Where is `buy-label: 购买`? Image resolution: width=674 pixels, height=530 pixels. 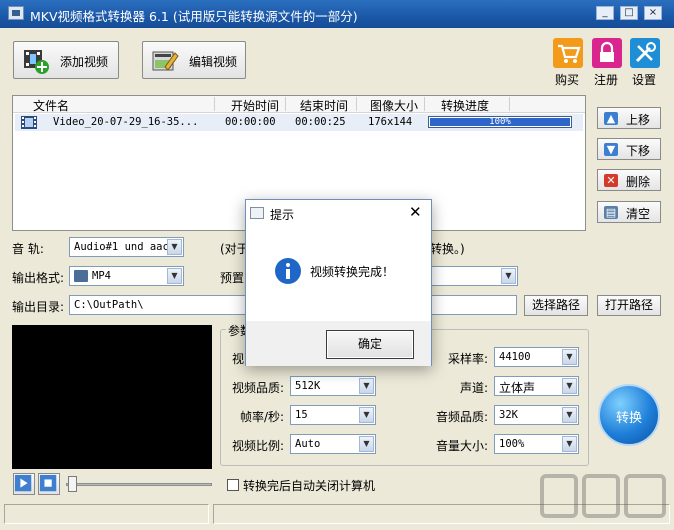
buy-label: 购买 is located at coordinates (567, 79).